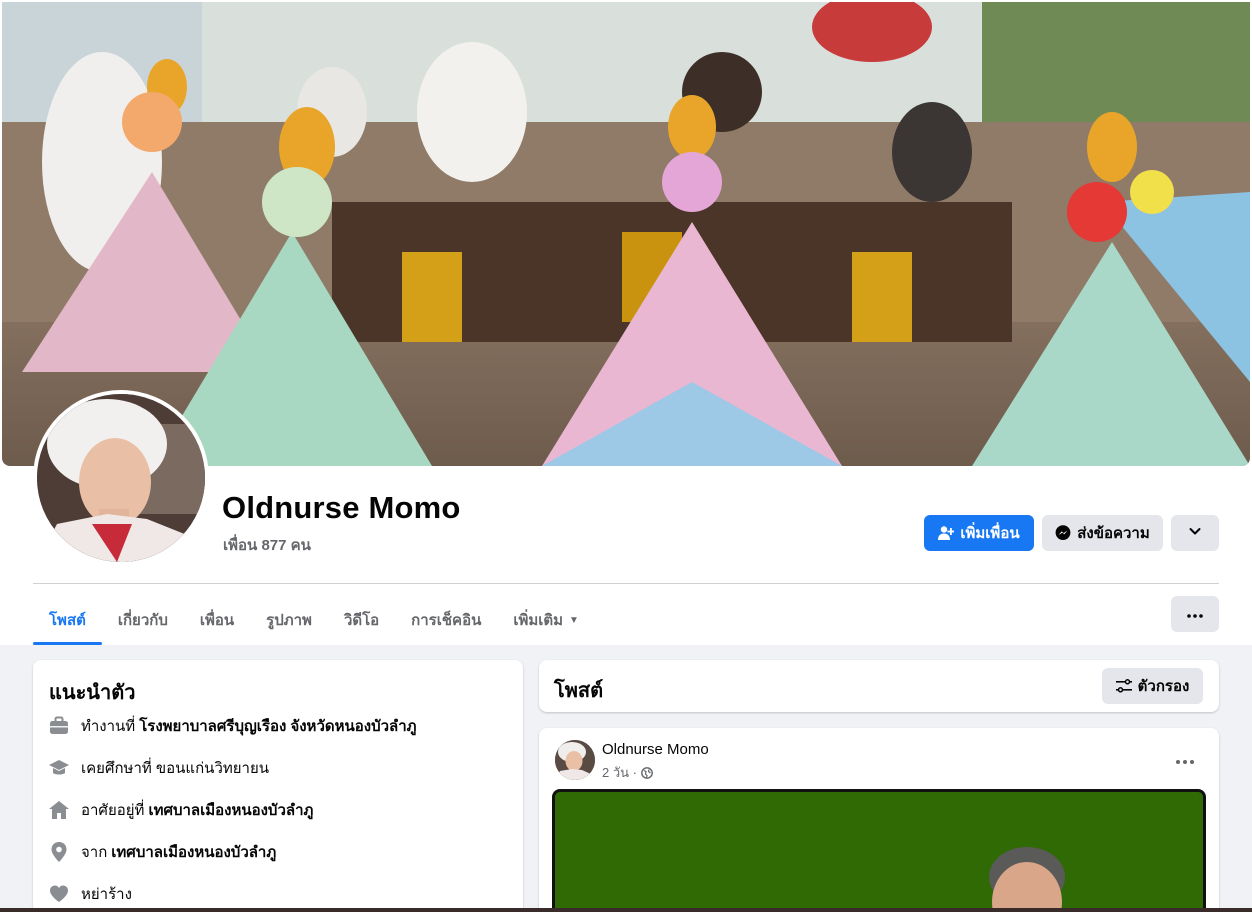 Image resolution: width=1252 pixels, height=912 pixels. I want to click on post-meta: 2 วัน ·, so click(627, 772).